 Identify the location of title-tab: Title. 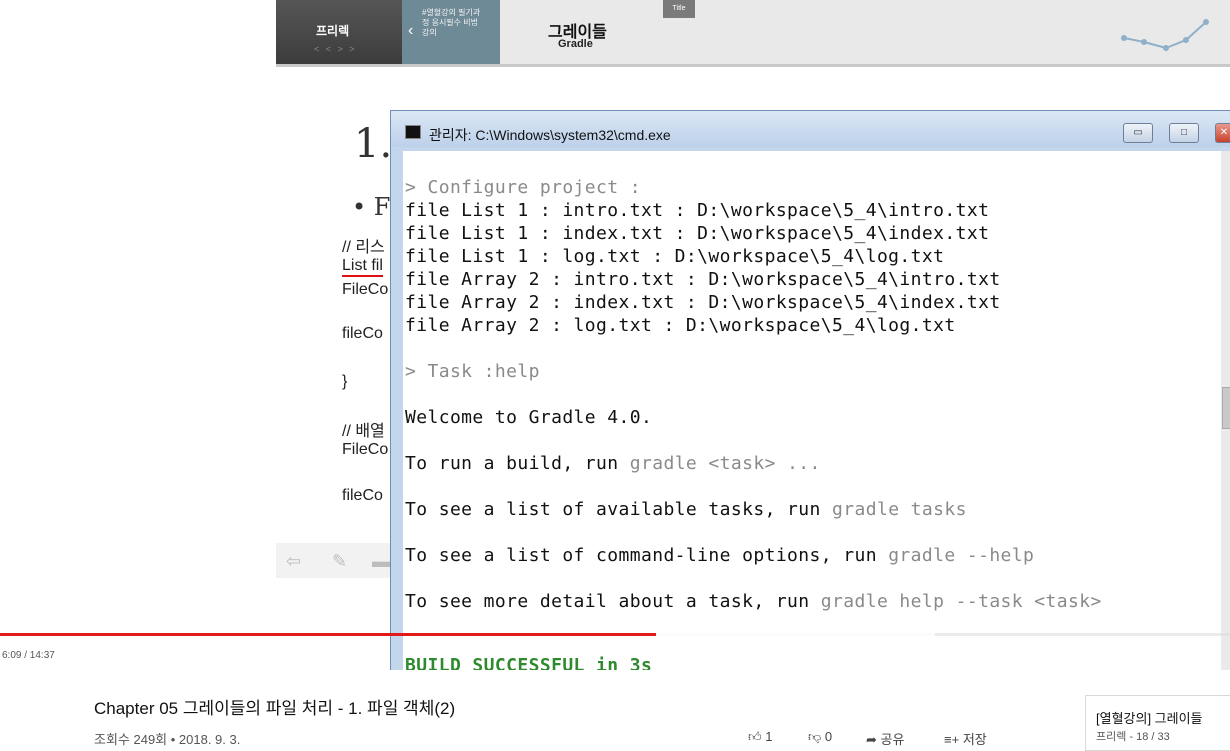
(679, 9).